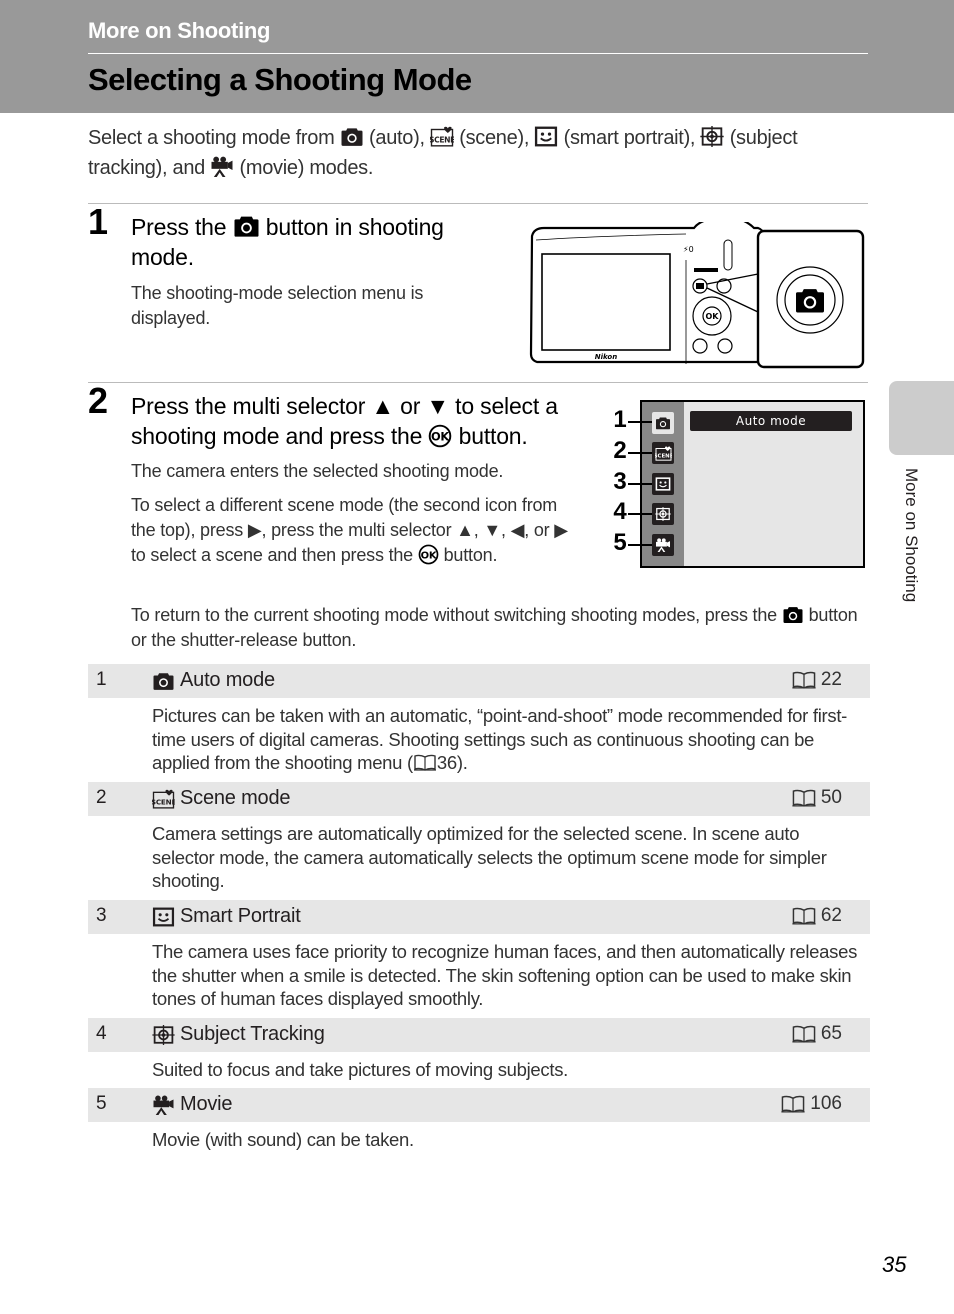 This screenshot has width=954, height=1314. I want to click on step2-heading-text-b: button., so click(493, 436).